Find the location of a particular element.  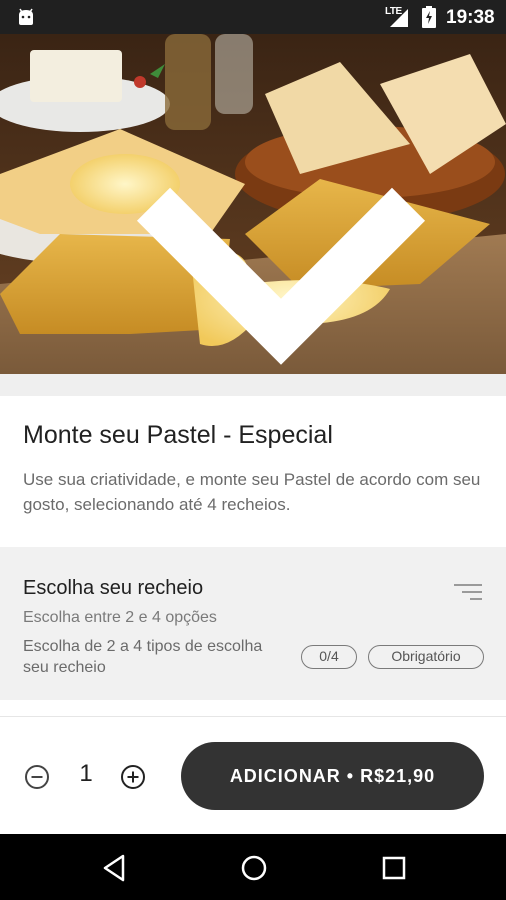

decrease-quantity-button is located at coordinates (37, 777).